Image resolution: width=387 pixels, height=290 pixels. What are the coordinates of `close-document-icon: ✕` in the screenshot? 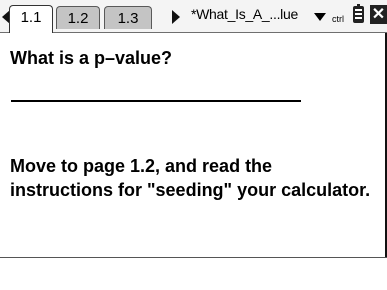 It's located at (378, 14).